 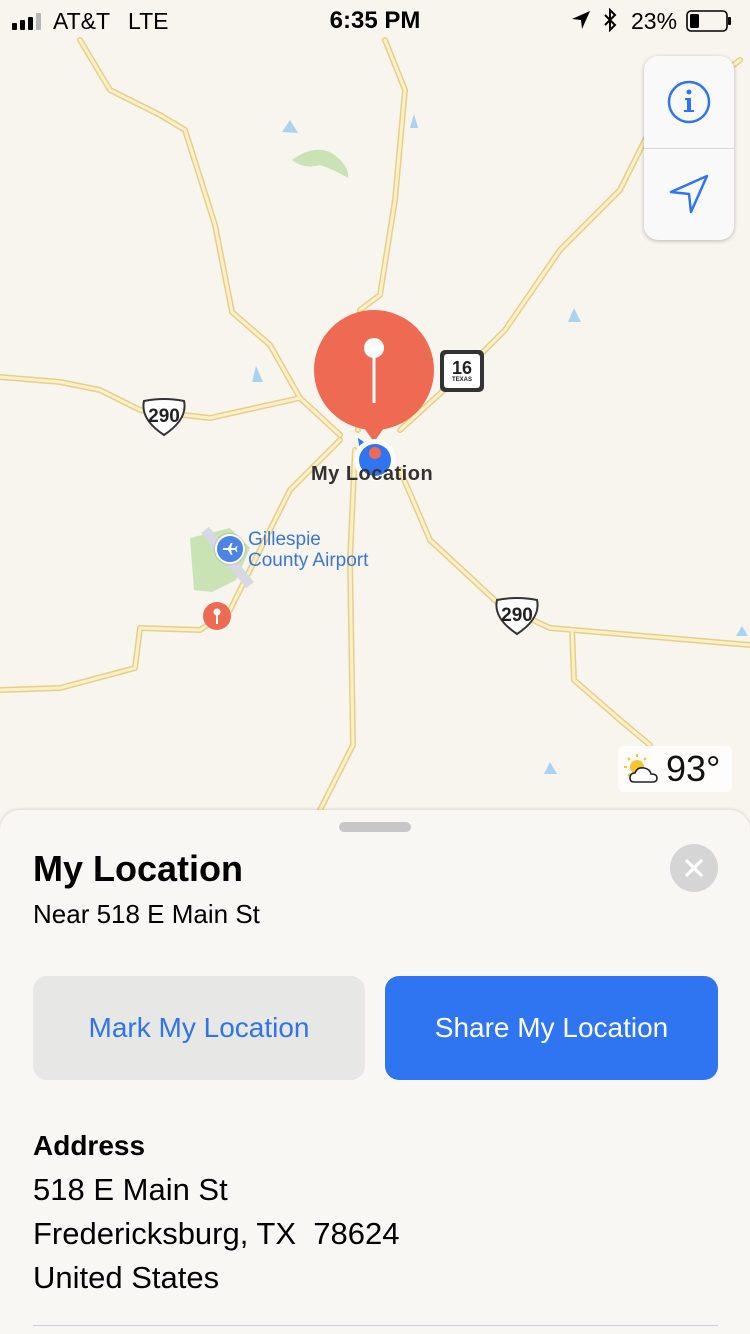 I want to click on partly-cloudy-icon, so click(x=641, y=768).